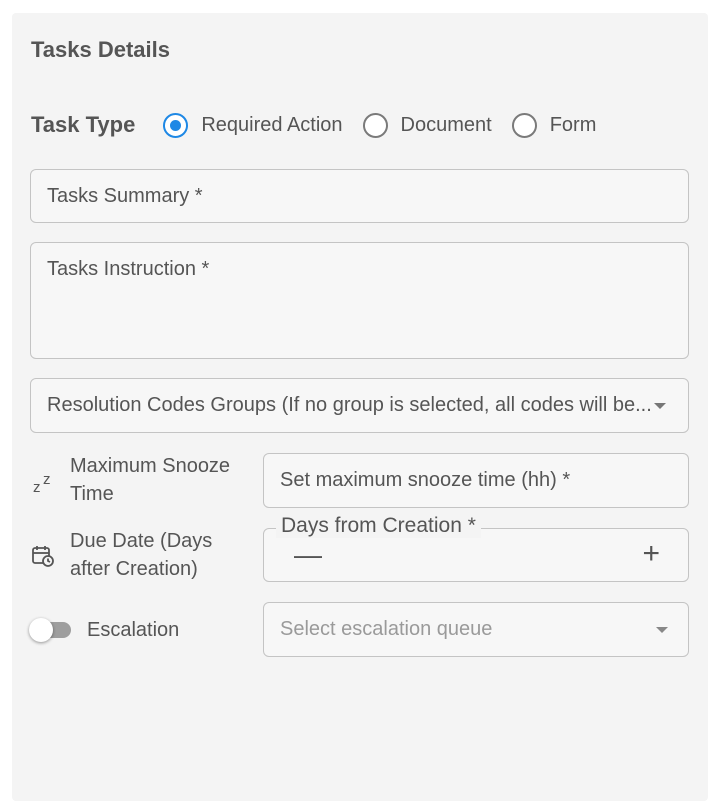  Describe the element at coordinates (359, 300) in the screenshot. I see `tasks-instruction-textarea: Tasks Instruction *` at that location.